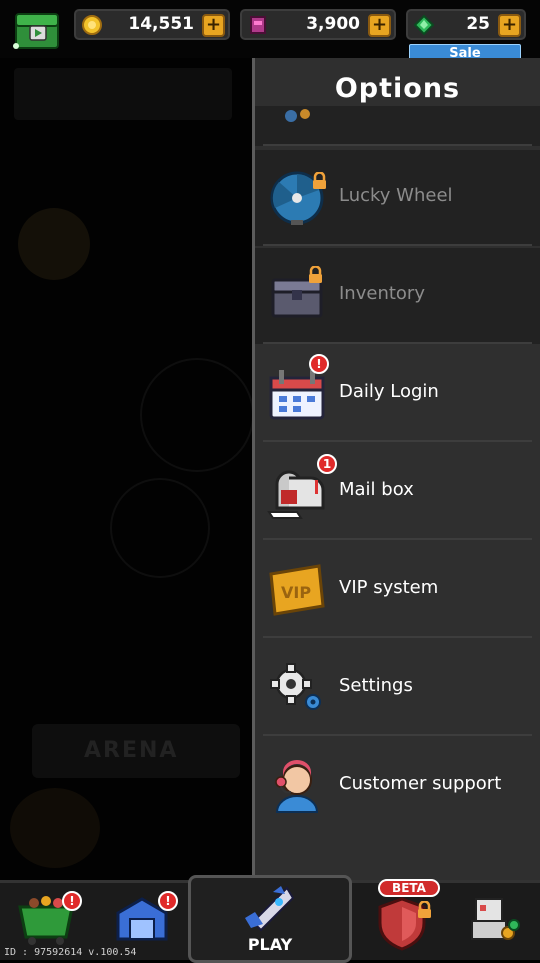  Describe the element at coordinates (168, 901) in the screenshot. I see `hangar-alert-badge: !` at that location.